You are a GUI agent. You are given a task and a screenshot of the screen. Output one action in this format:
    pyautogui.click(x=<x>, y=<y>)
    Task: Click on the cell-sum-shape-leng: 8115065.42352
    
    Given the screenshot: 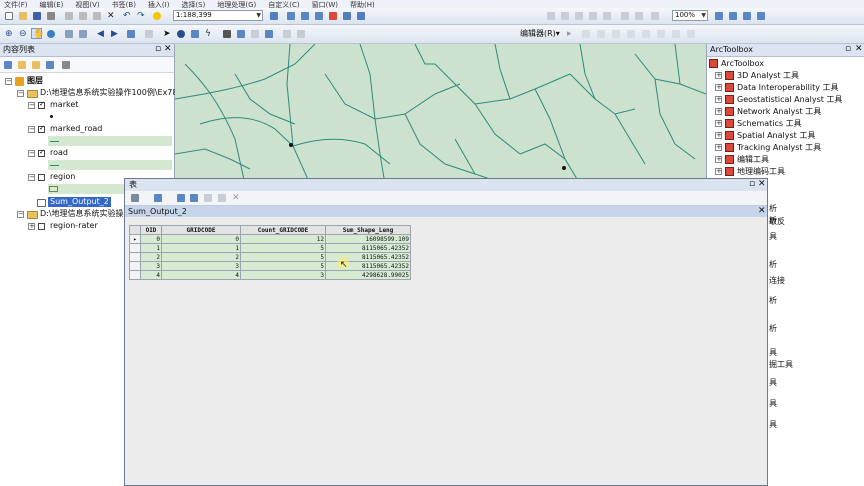 What is the action you would take?
    pyautogui.click(x=368, y=248)
    